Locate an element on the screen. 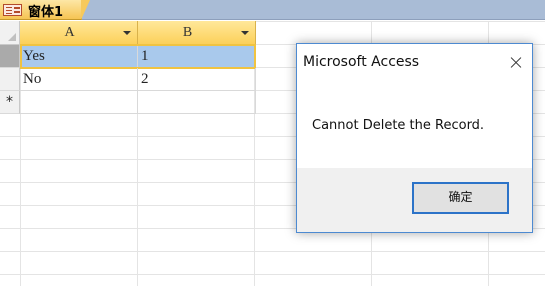 Image resolution: width=545 pixels, height=286 pixels. column-header-b: B is located at coordinates (197, 33).